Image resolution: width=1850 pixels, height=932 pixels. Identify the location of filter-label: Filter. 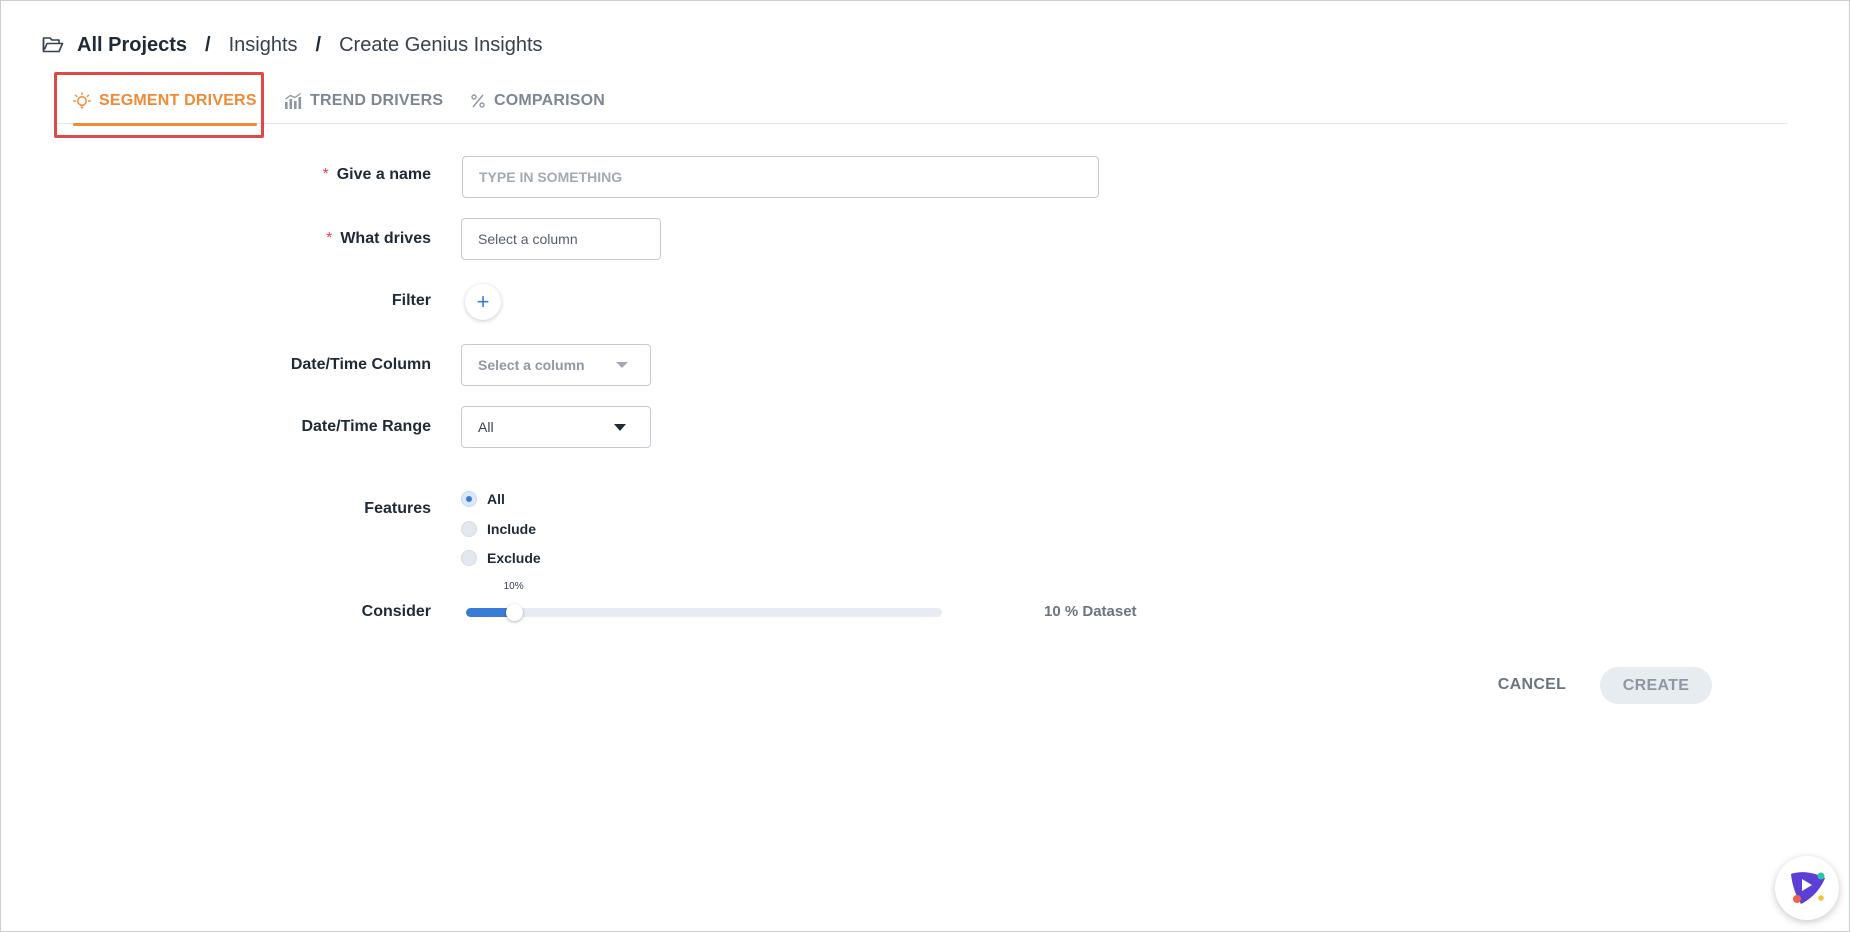
(411, 300).